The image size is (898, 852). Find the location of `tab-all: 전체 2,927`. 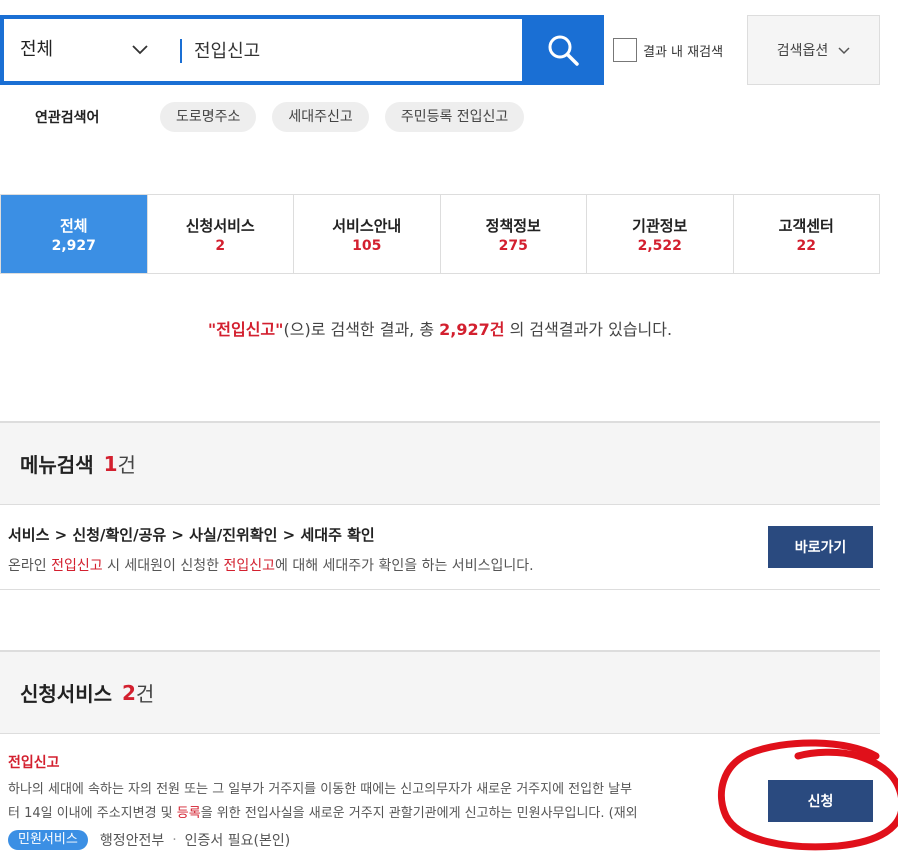

tab-all: 전체 2,927 is located at coordinates (74, 234).